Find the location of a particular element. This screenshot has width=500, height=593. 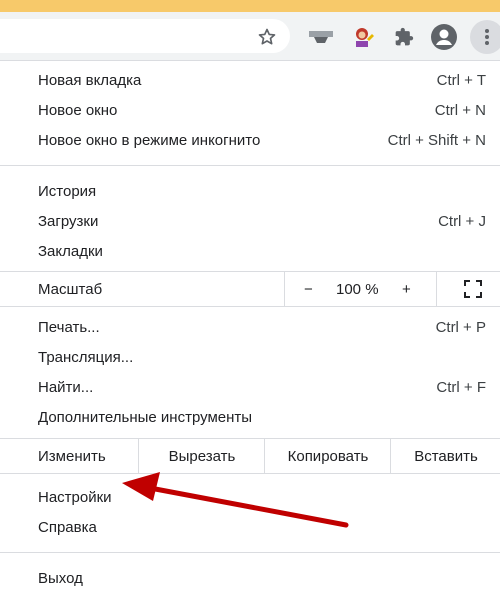

window-top-strip is located at coordinates (250, 6).